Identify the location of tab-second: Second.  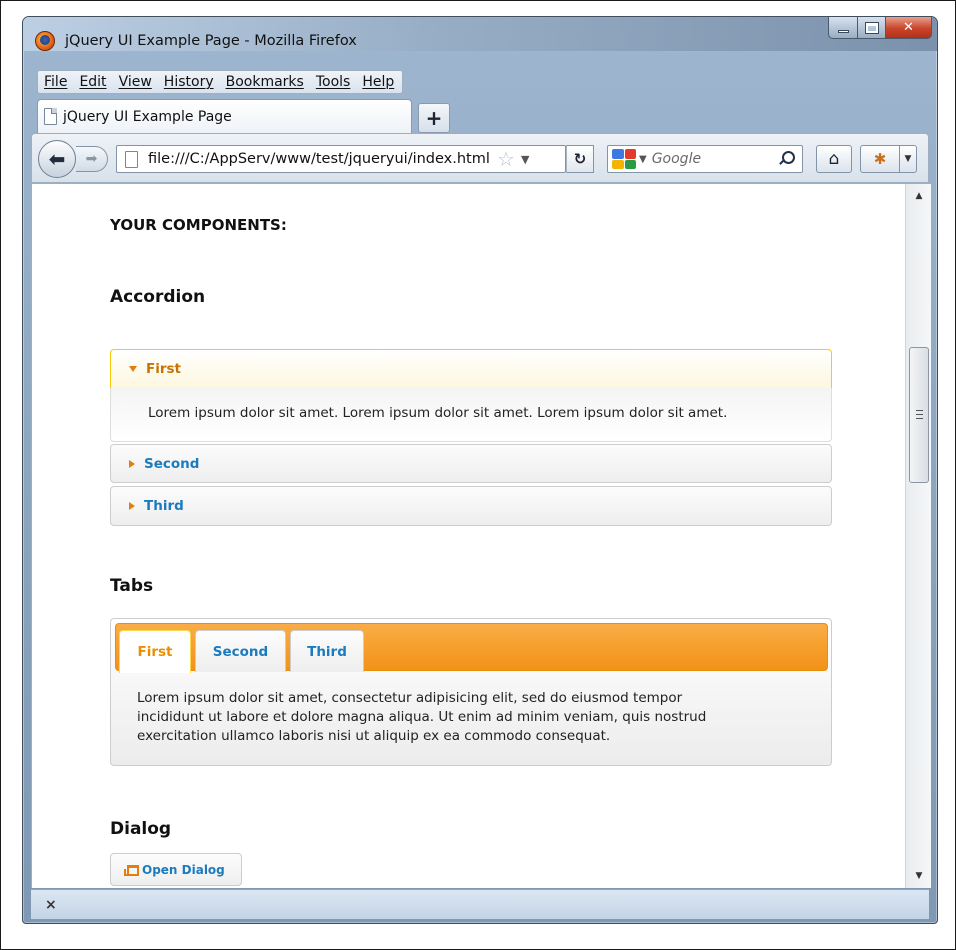
(240, 651).